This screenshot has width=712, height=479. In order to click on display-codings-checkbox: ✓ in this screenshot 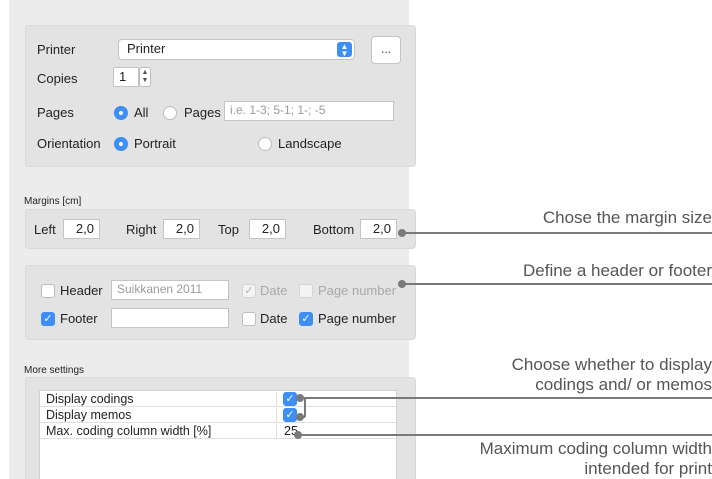, I will do `click(290, 399)`.